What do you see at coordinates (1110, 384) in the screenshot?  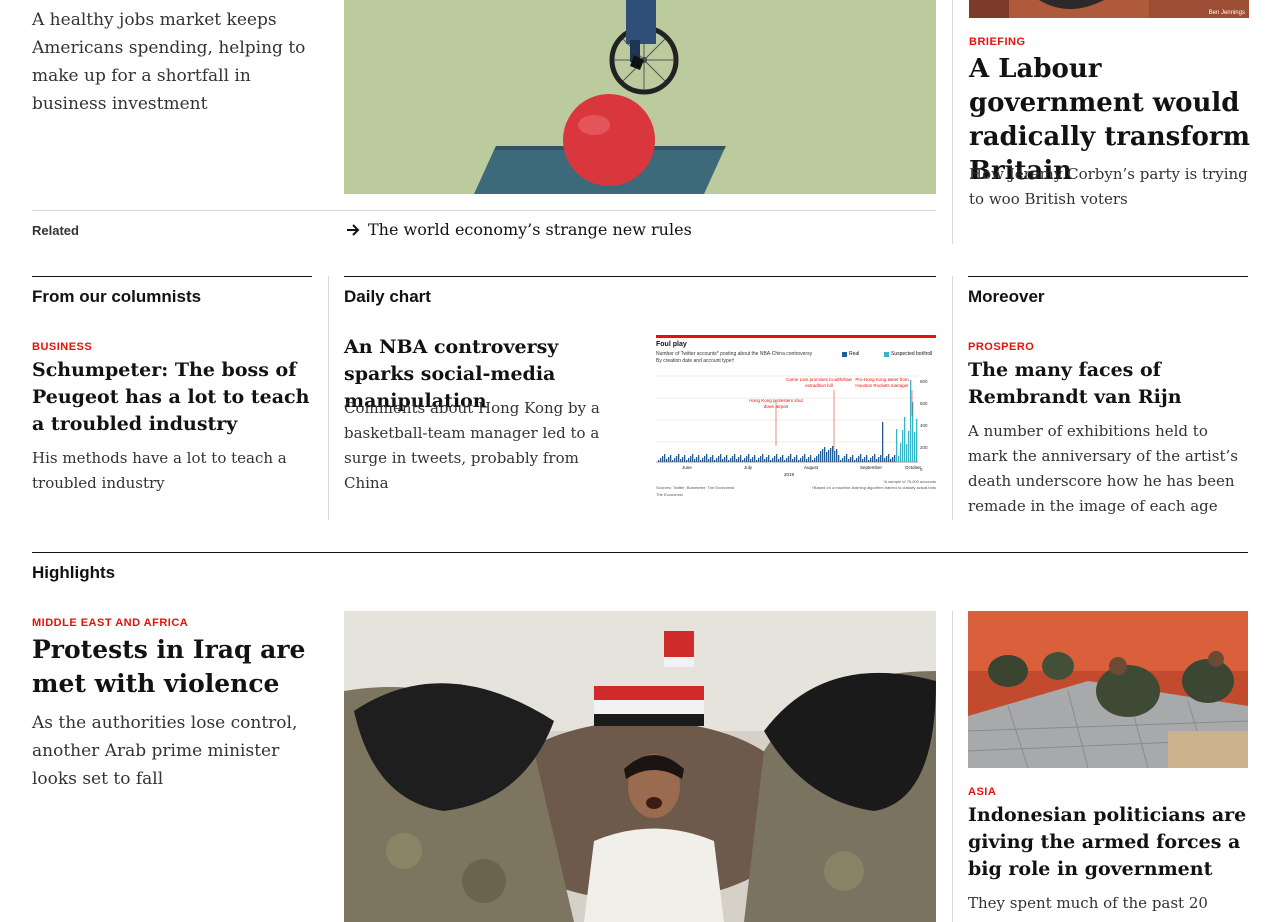 I see `moreover-headline: The many faces of Rembrandt van Rijn` at bounding box center [1110, 384].